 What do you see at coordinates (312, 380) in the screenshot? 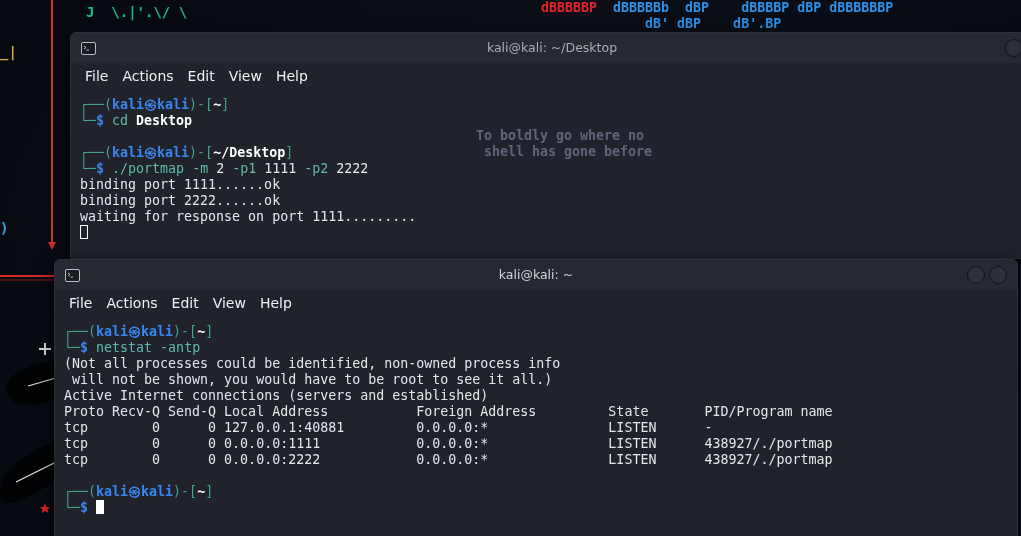
I see `output-line: will not be shown, you would have to be root to see it all.)` at bounding box center [312, 380].